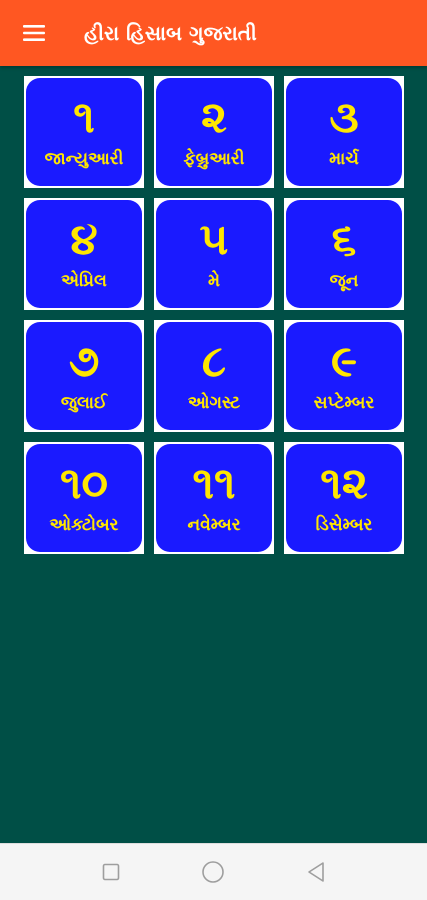 This screenshot has height=900, width=427. I want to click on home-icon, so click(213, 872).